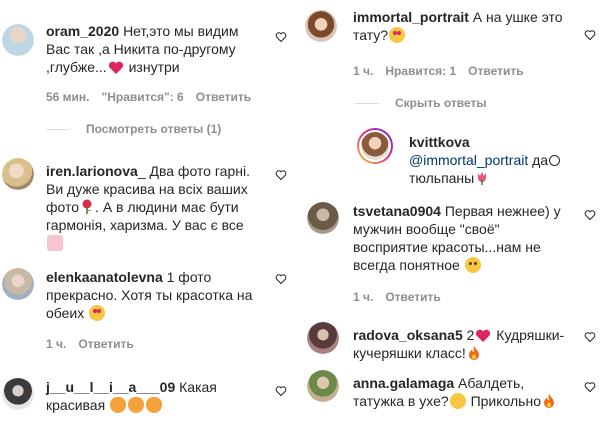 The width and height of the screenshot is (609, 427). Describe the element at coordinates (68, 97) in the screenshot. I see `comment-time: 56 мин.` at that location.